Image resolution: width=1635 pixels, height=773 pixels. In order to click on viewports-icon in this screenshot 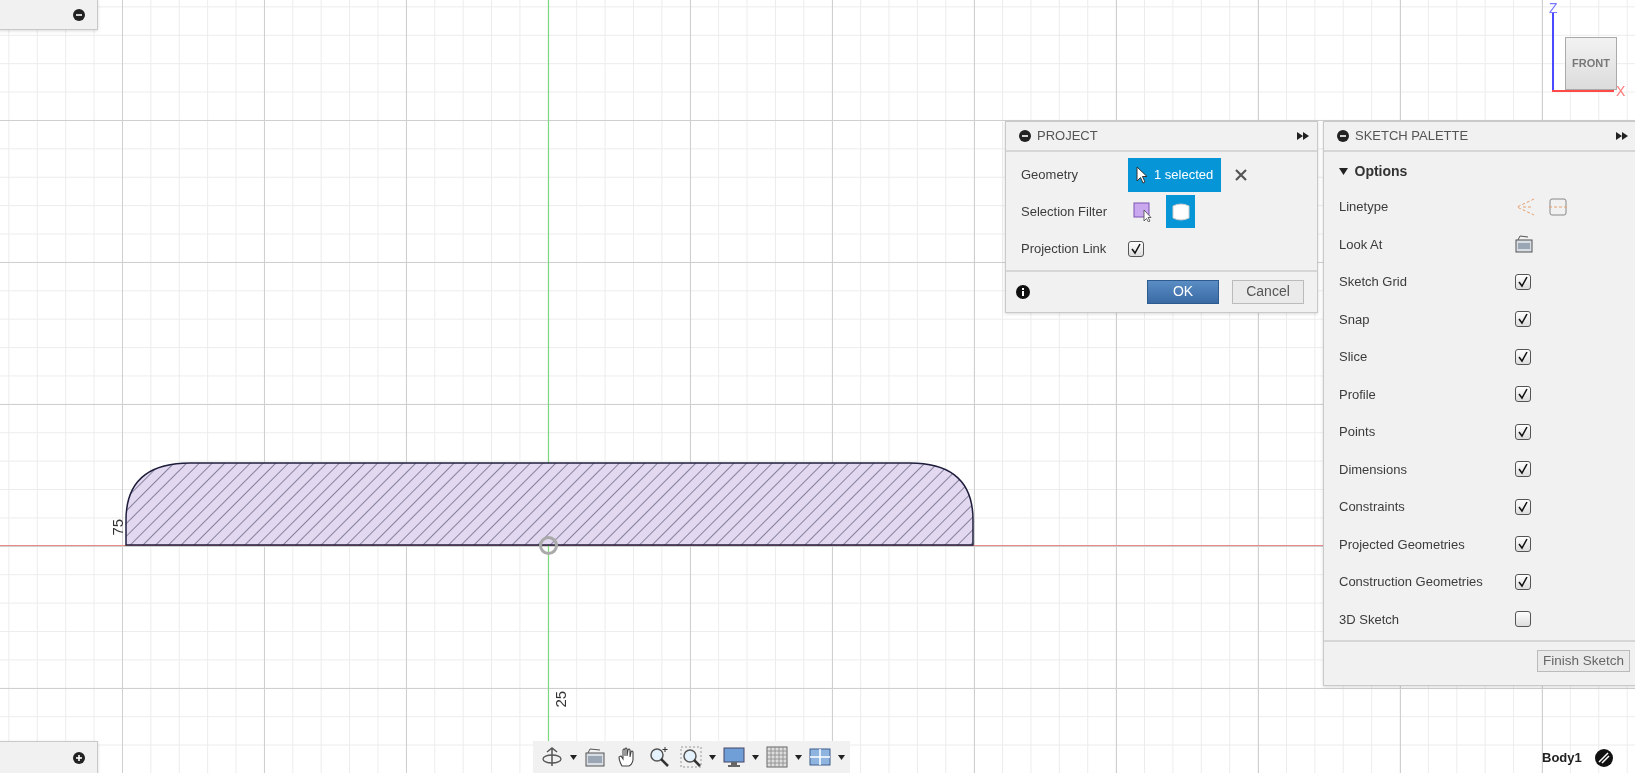, I will do `click(820, 757)`.